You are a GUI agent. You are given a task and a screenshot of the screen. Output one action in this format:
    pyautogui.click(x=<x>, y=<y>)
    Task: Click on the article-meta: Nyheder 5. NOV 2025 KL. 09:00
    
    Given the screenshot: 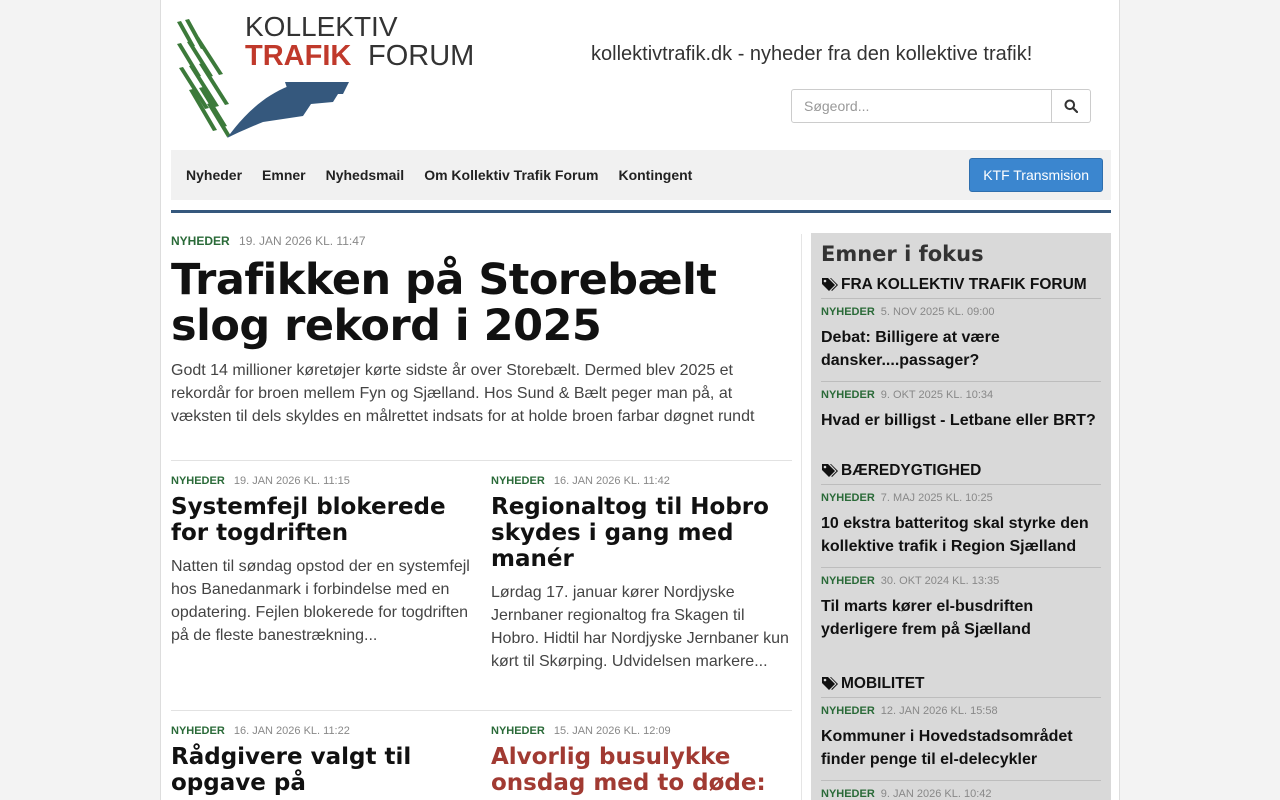 What is the action you would take?
    pyautogui.click(x=961, y=312)
    